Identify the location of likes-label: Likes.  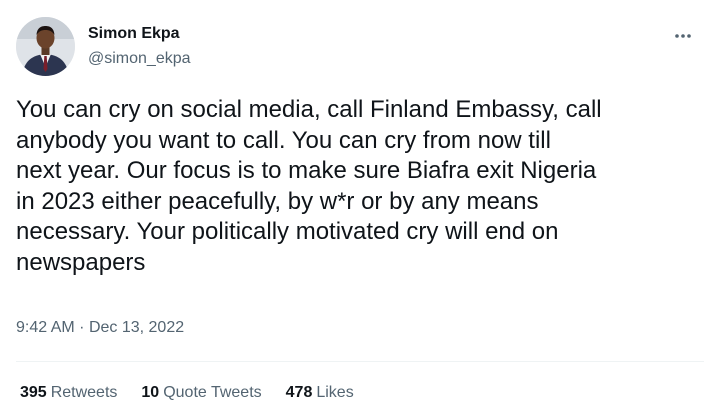
(335, 392).